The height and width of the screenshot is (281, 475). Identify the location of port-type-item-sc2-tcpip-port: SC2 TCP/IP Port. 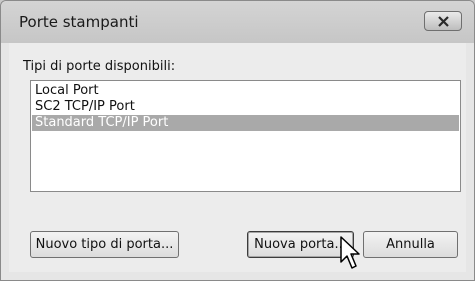
(245, 107).